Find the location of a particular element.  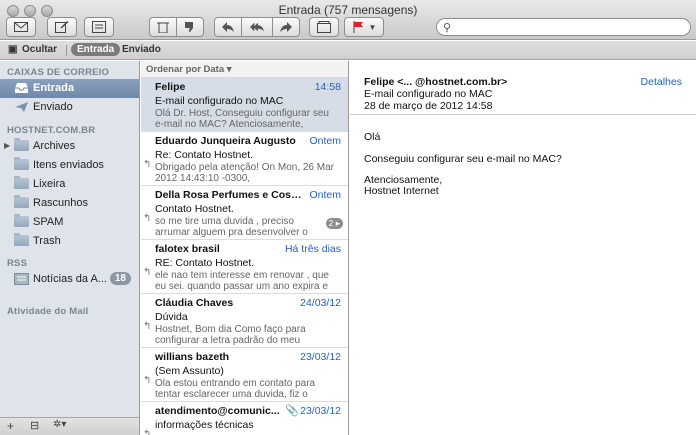

sidebar-toggle-icon: ▣ is located at coordinates (12, 49).